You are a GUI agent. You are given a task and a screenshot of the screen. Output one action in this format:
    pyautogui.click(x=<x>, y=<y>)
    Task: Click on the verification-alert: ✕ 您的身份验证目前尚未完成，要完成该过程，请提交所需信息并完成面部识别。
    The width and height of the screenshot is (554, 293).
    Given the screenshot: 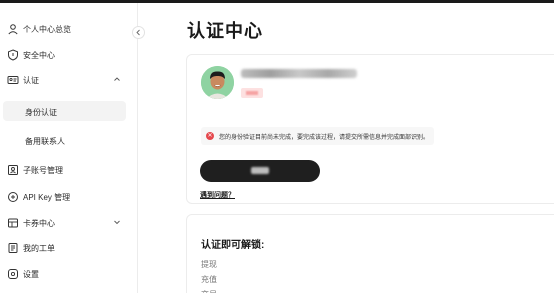 What is the action you would take?
    pyautogui.click(x=317, y=136)
    